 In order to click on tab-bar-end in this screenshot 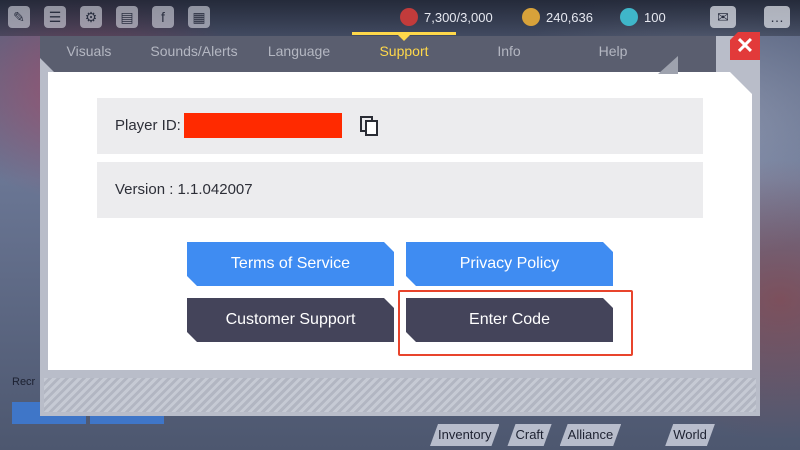, I will do `click(697, 54)`.